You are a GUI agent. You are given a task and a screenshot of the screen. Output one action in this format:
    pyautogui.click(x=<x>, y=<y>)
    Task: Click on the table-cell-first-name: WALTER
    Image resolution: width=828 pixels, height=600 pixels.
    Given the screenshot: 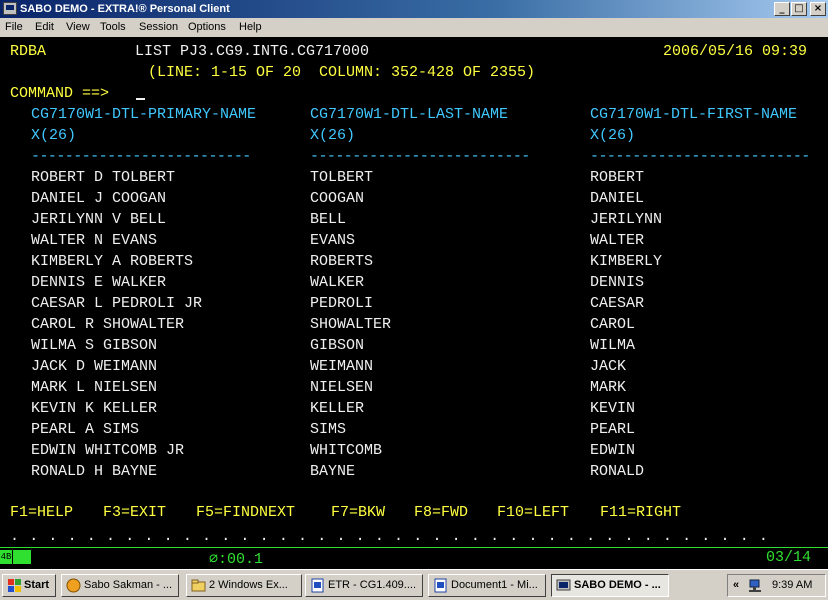 What is the action you would take?
    pyautogui.click(x=617, y=240)
    